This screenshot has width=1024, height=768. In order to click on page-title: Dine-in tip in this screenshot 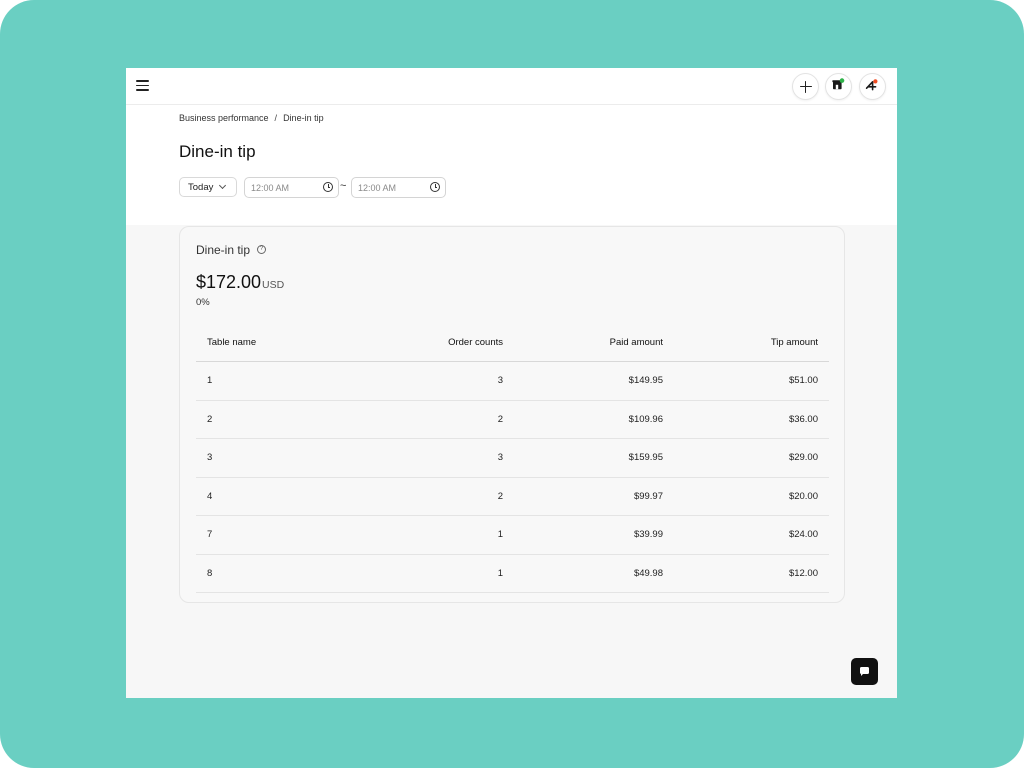, I will do `click(217, 151)`.